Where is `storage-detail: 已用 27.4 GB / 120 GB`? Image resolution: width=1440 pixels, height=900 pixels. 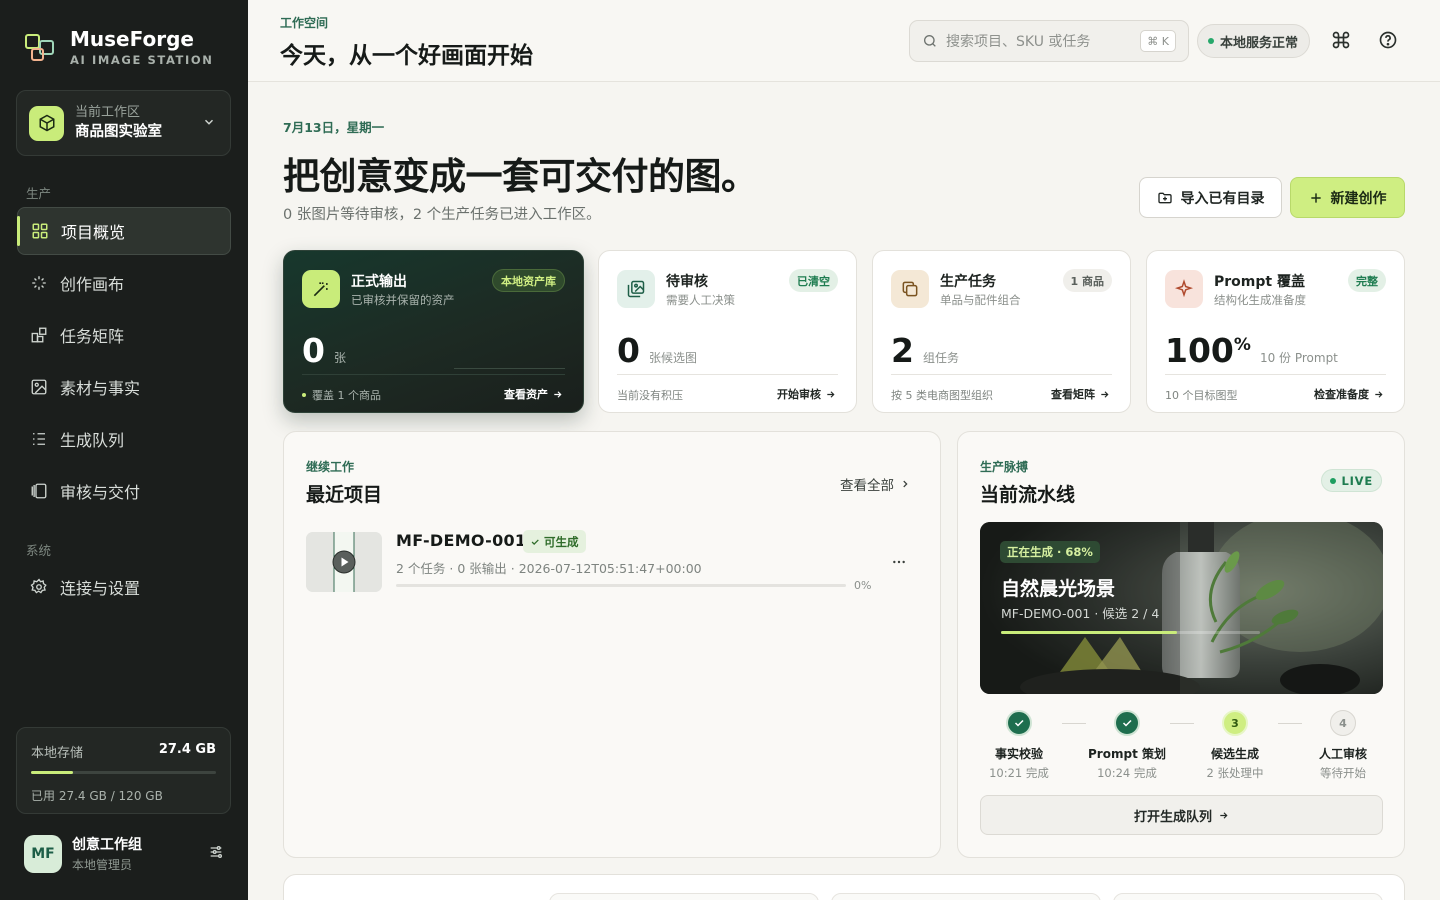 storage-detail: 已用 27.4 GB / 120 GB is located at coordinates (97, 796).